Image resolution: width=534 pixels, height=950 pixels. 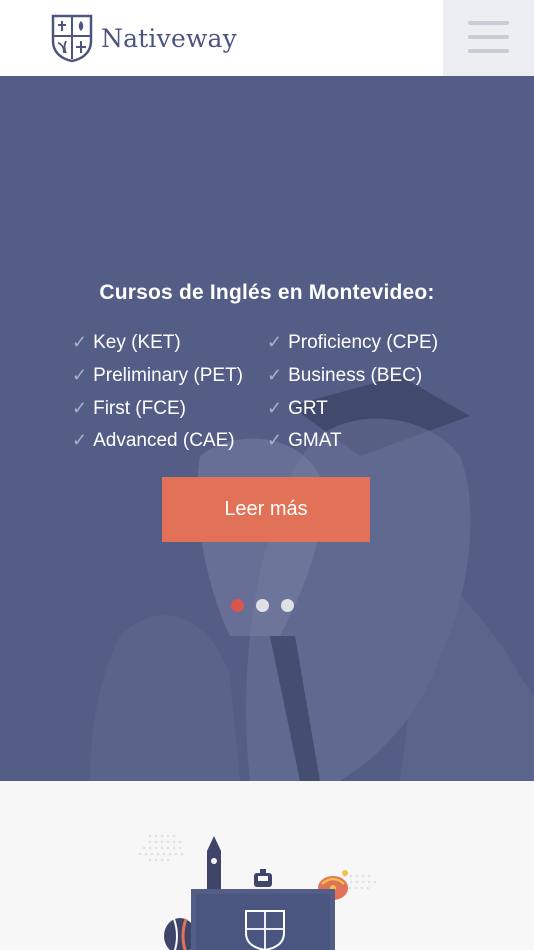 I want to click on course-item: ✓ GRT, so click(x=297, y=409).